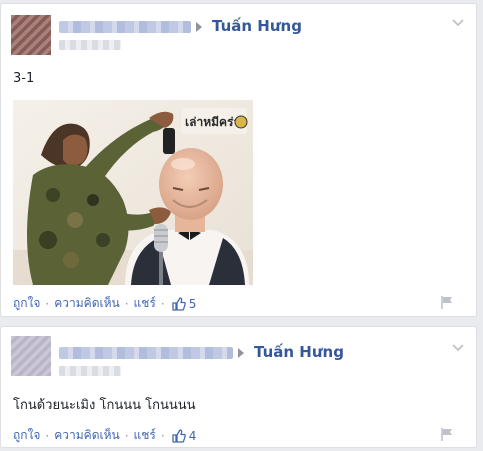 The image size is (483, 451). I want to click on like-count-value: 5, so click(192, 303).